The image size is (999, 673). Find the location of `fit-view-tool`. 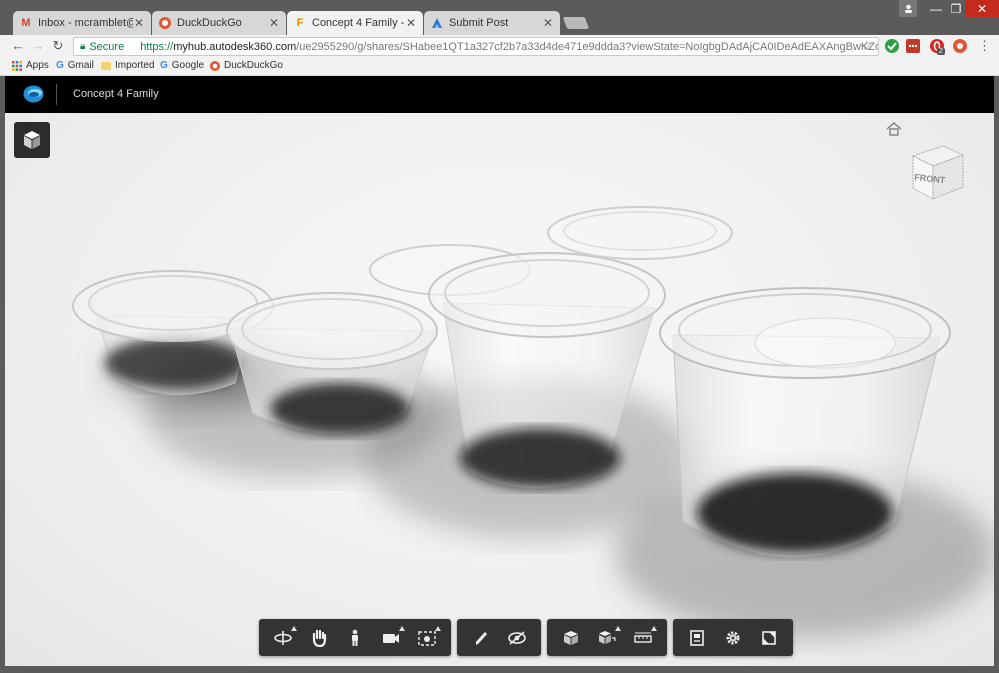

fit-view-tool is located at coordinates (427, 638).